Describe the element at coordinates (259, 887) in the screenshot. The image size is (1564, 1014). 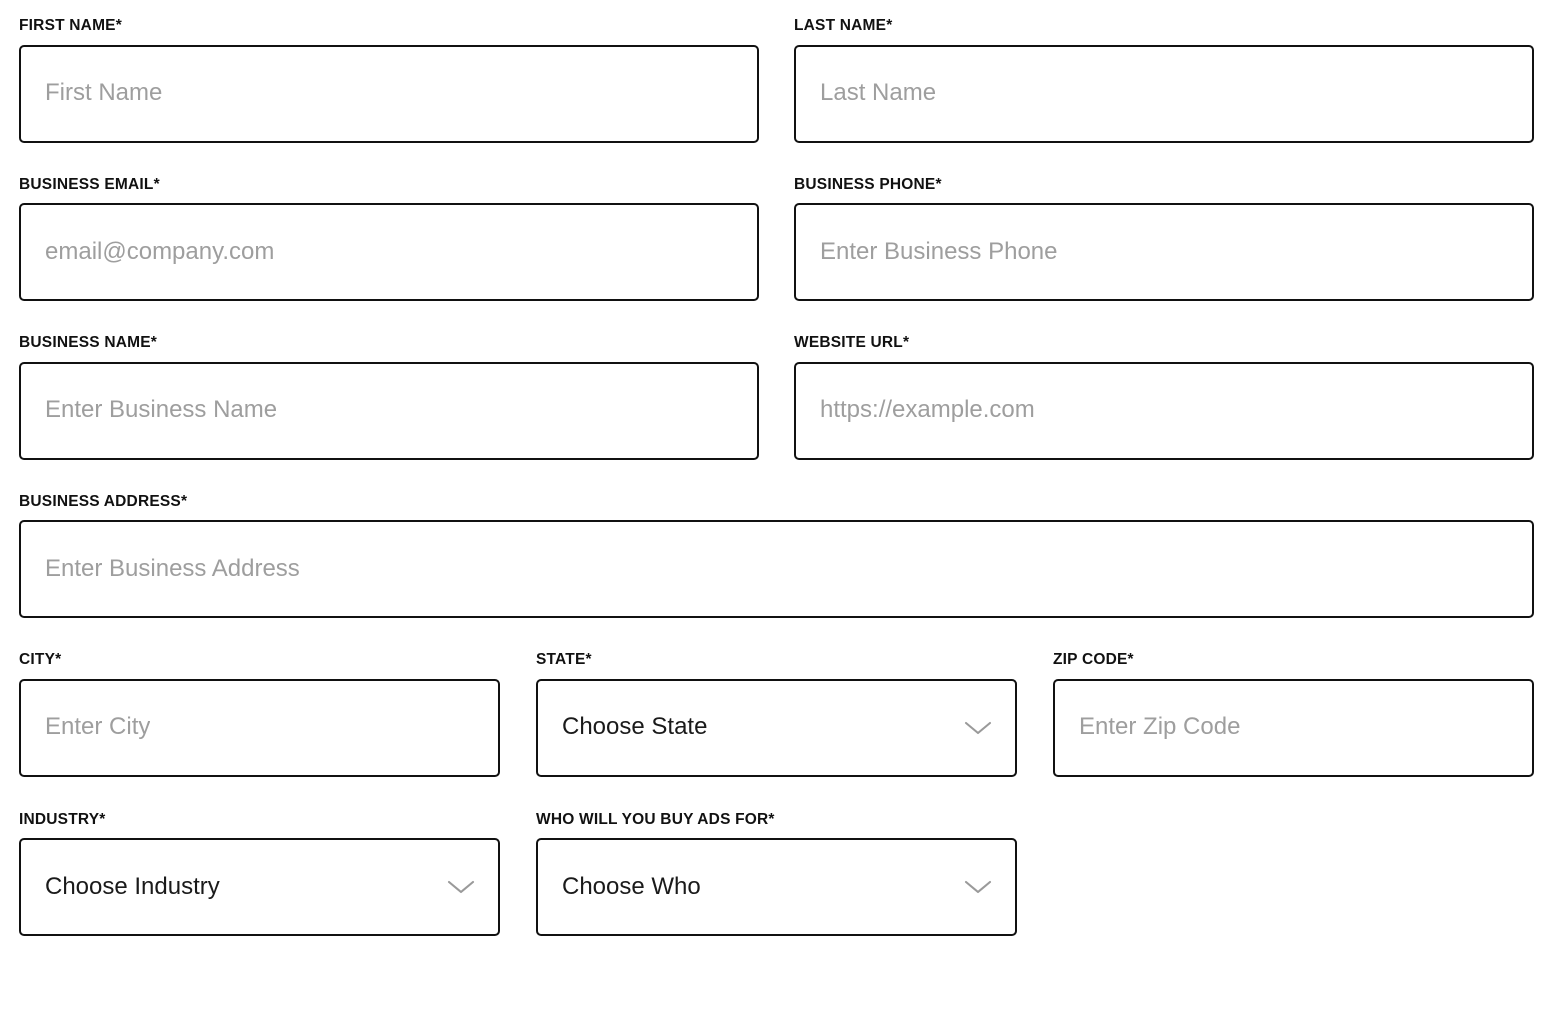
I see `industry-select: Choose Industry` at that location.